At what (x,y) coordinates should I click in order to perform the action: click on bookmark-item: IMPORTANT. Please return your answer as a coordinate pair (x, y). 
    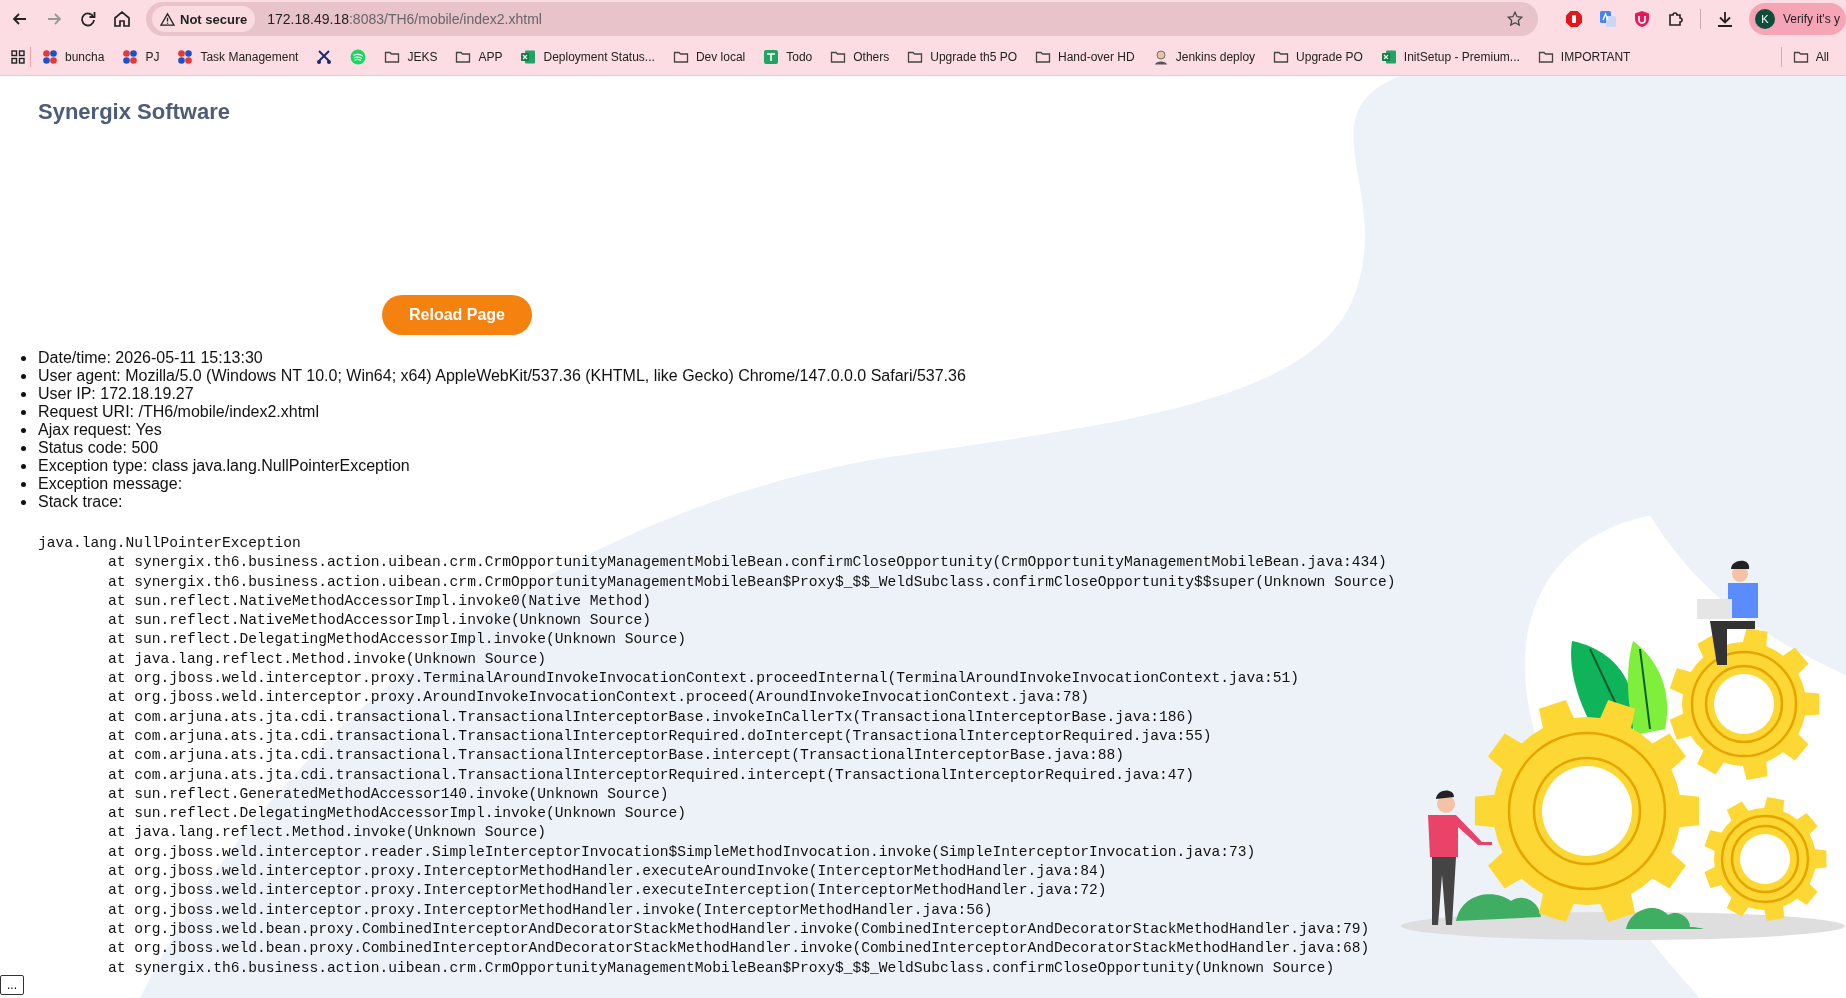
    Looking at the image, I should click on (1584, 56).